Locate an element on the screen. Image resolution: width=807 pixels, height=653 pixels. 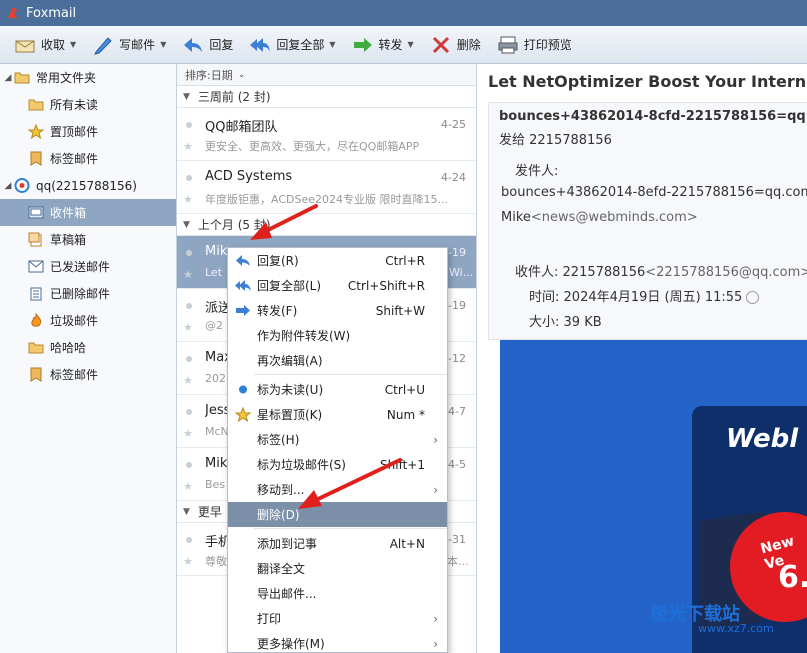
menu-item-translate: 翻译全文 is located at coordinates (337, 568).